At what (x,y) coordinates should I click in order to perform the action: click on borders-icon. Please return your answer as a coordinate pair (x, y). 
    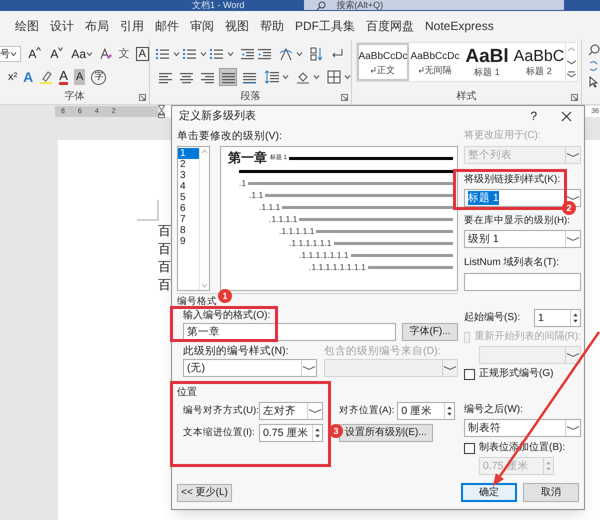
    Looking at the image, I should click on (334, 77).